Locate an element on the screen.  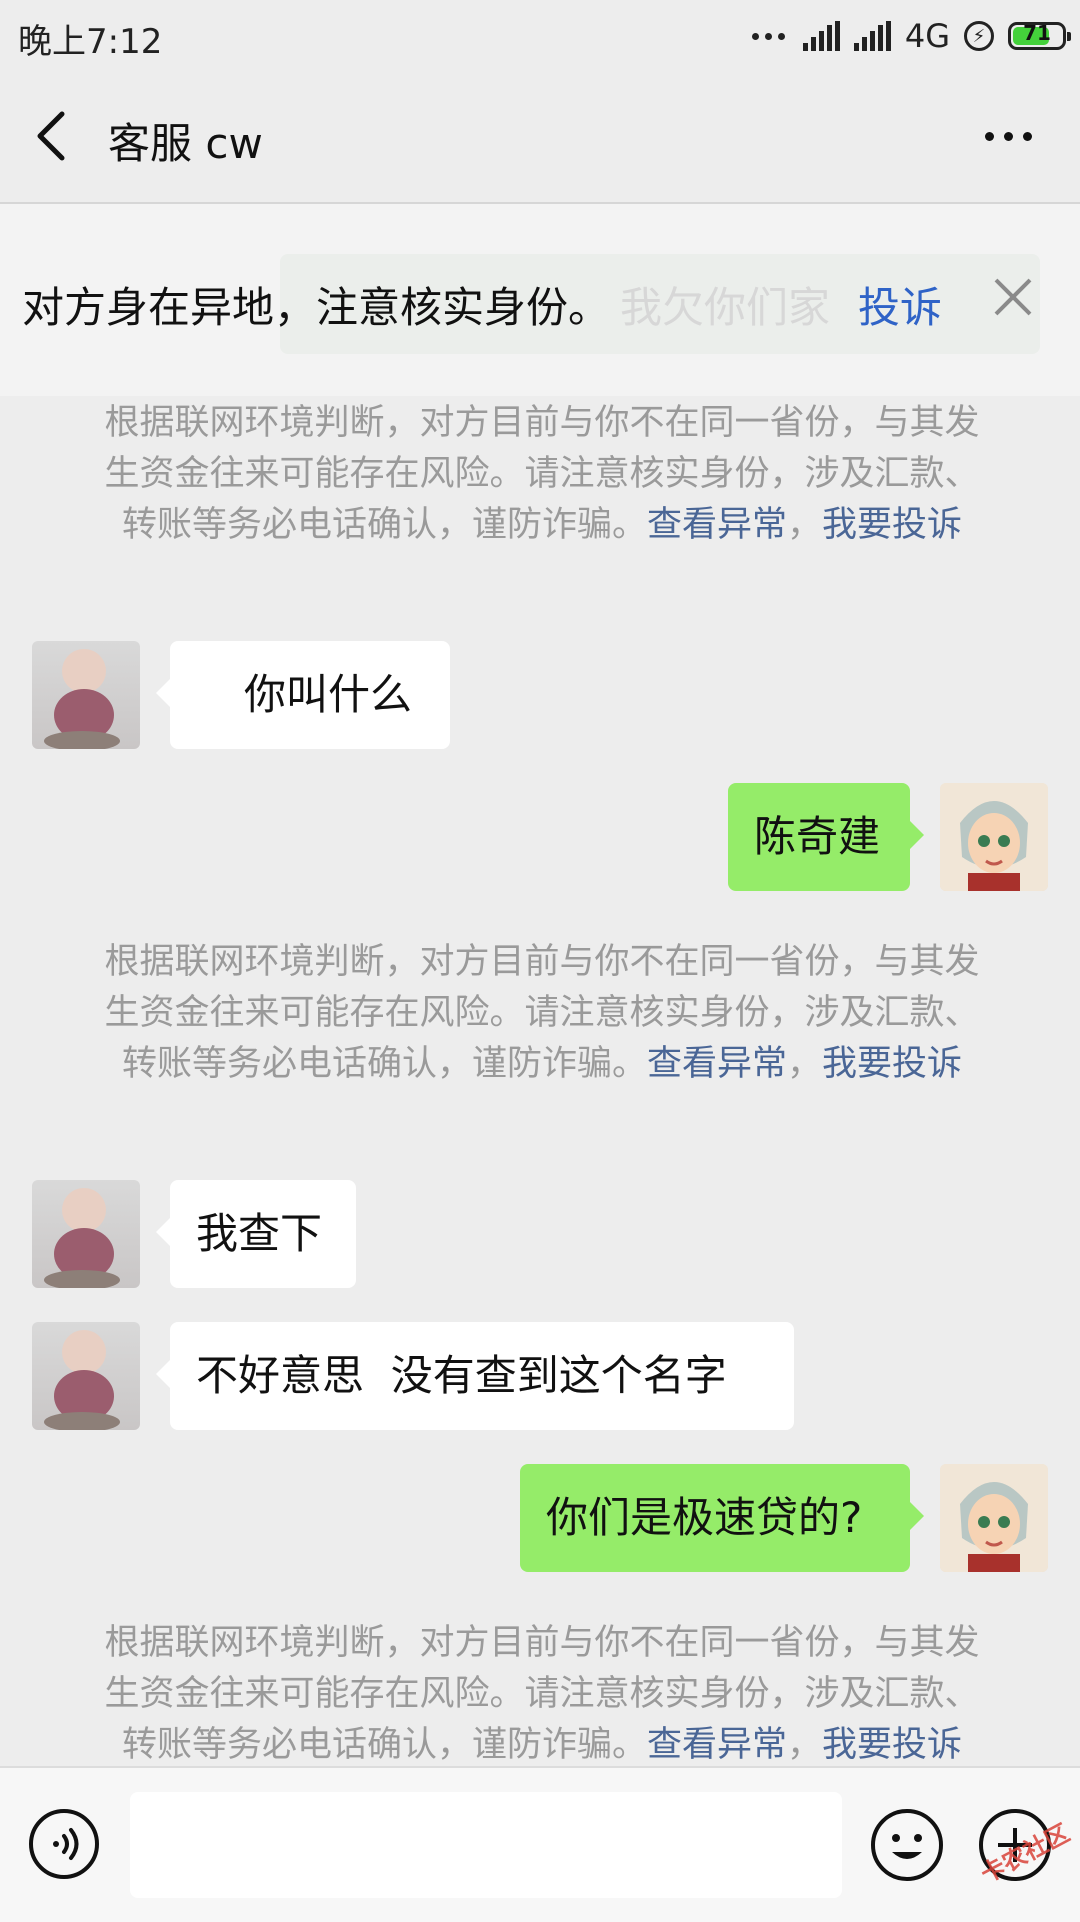
voice-icon is located at coordinates (64, 1844).